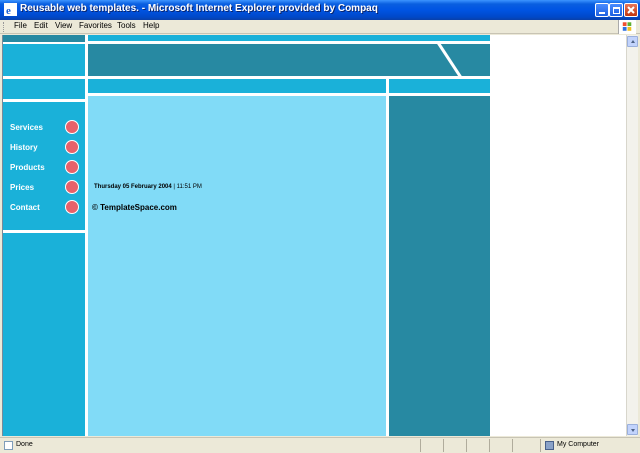 This screenshot has width=640, height=453. What do you see at coordinates (134, 207) in the screenshot?
I see `copyright-text: © TemplateSpace.com` at bounding box center [134, 207].